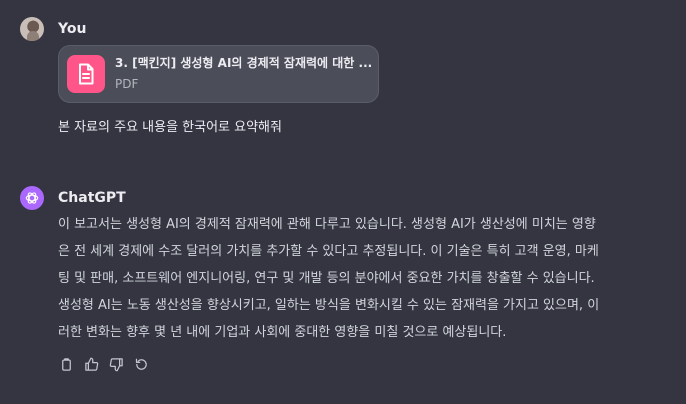 The height and width of the screenshot is (404, 686). Describe the element at coordinates (32, 29) in the screenshot. I see `user-avatar` at that location.